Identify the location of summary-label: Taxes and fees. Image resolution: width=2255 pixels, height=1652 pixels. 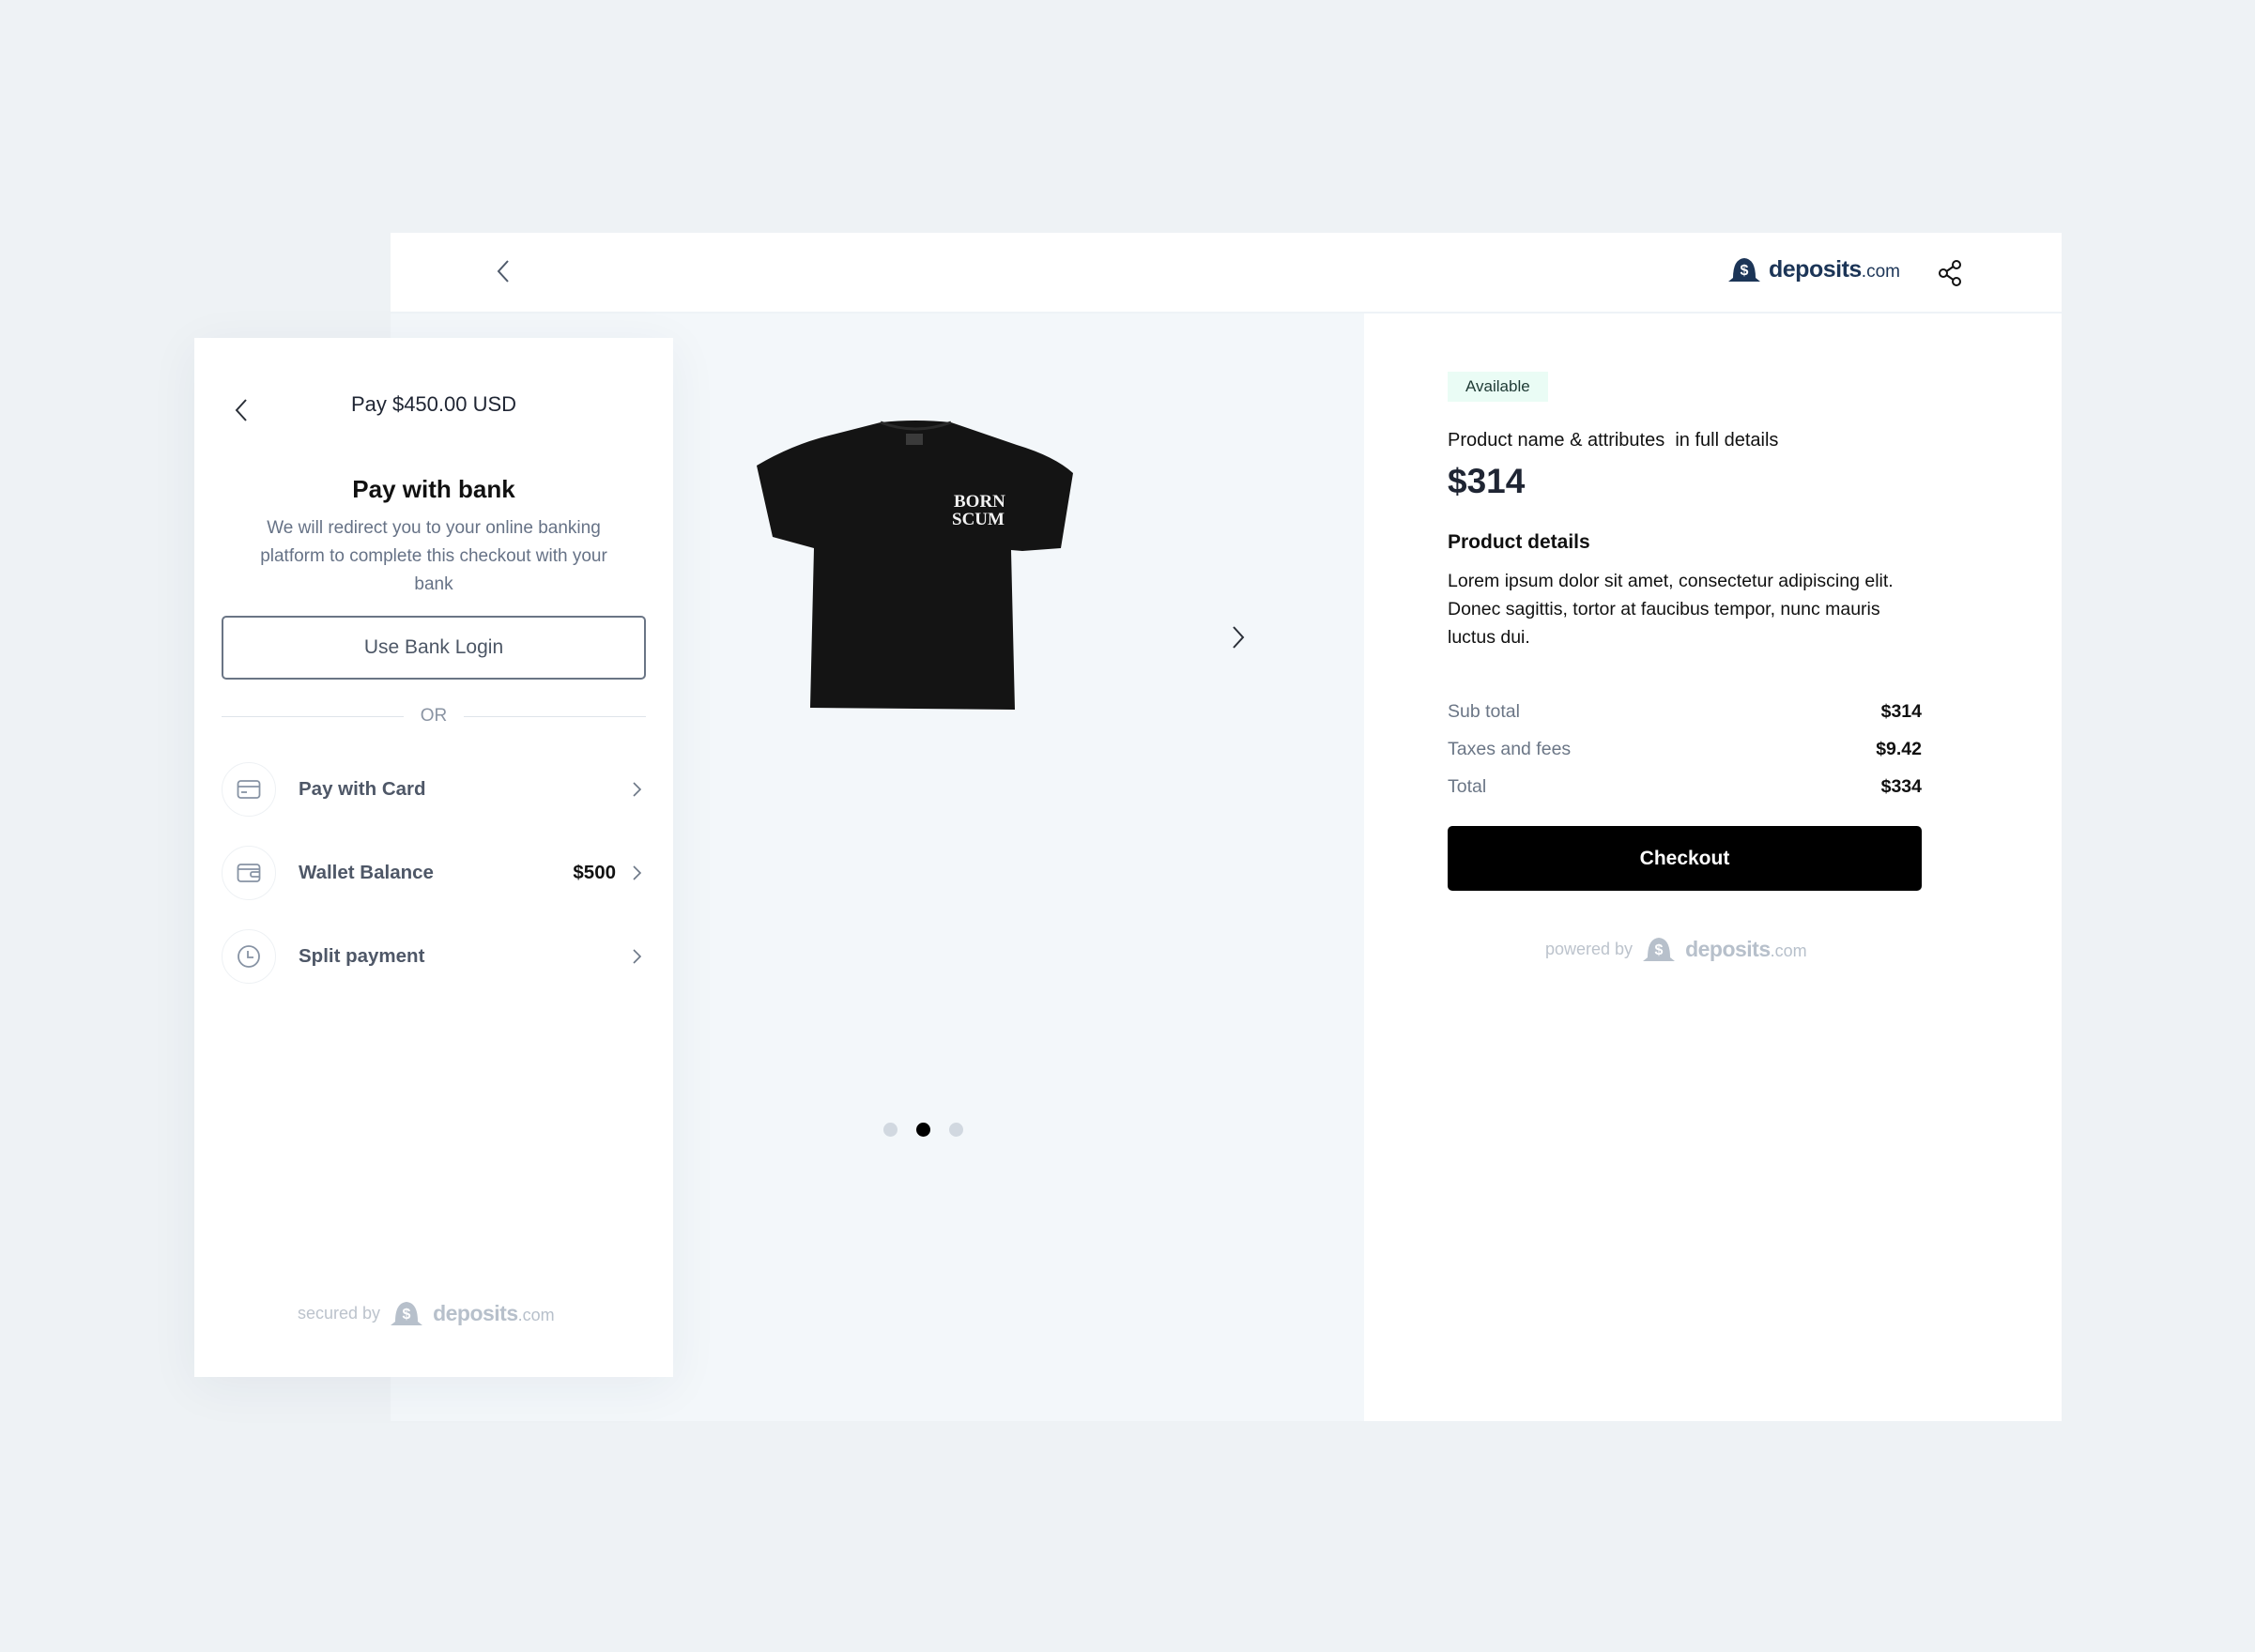
(1510, 748).